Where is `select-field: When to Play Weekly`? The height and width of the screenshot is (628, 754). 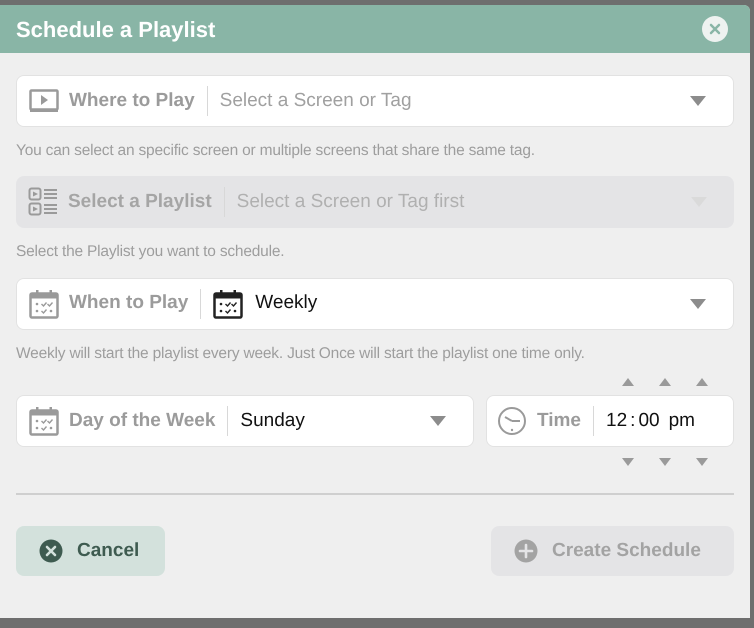 select-field: When to Play Weekly is located at coordinates (375, 304).